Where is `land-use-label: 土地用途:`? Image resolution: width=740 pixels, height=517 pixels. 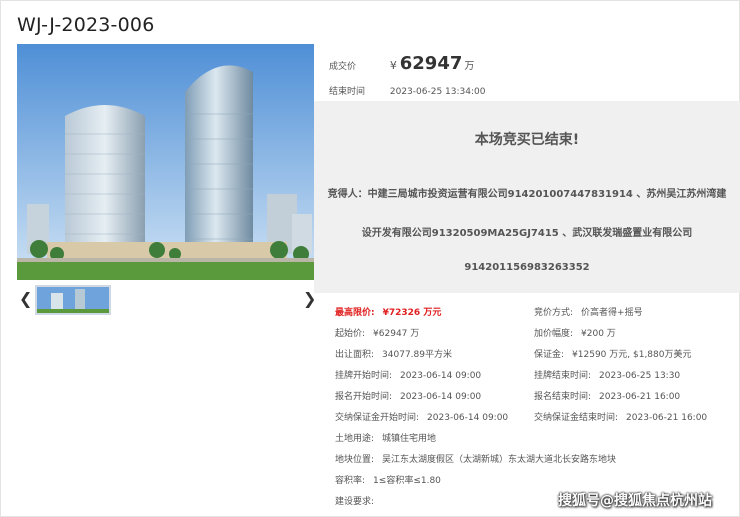 land-use-label: 土地用途: is located at coordinates (355, 439).